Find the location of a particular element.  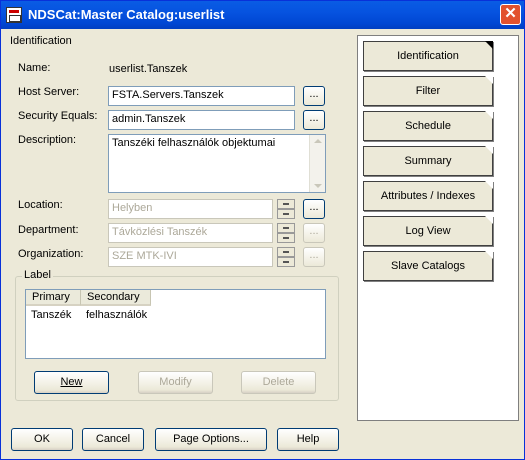

page-tab-label: Identification is located at coordinates (428, 56).